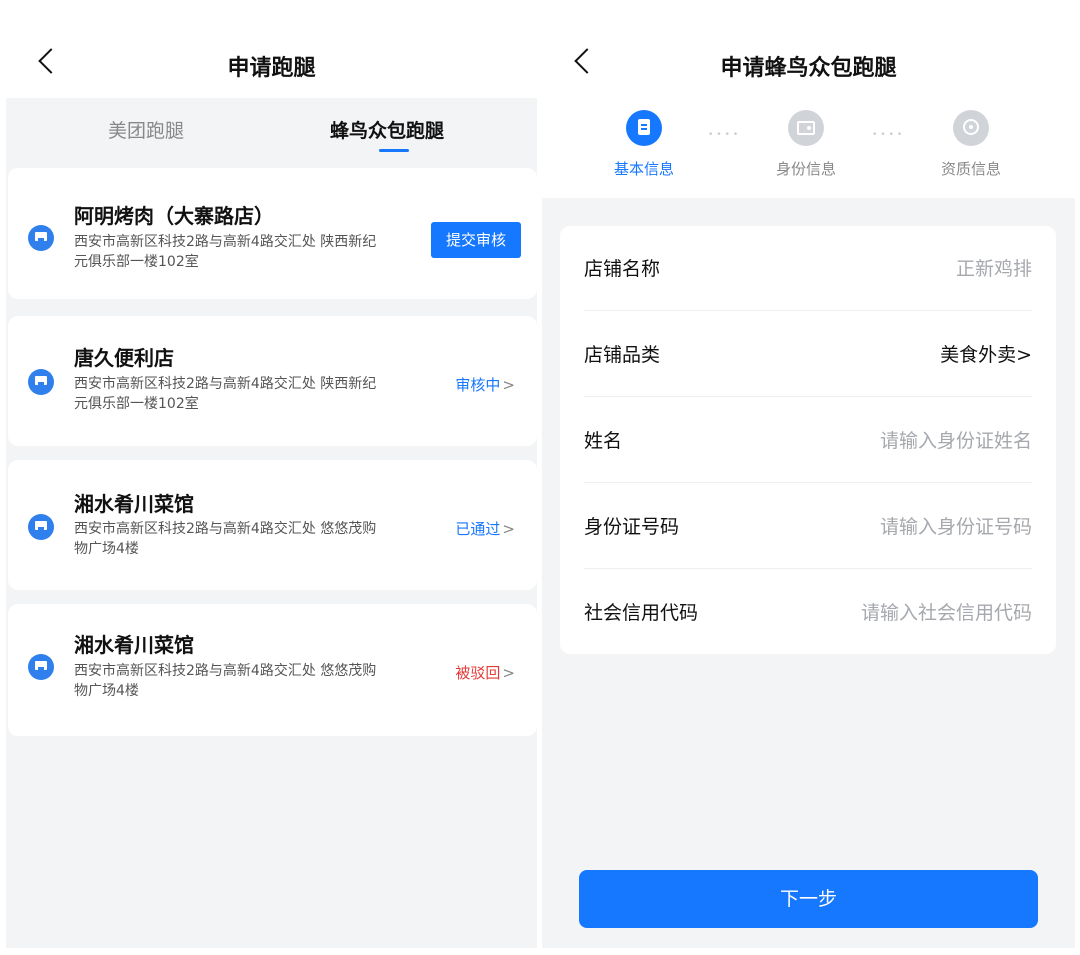 The width and height of the screenshot is (1080, 955). Describe the element at coordinates (603, 441) in the screenshot. I see `field-label: 姓名` at that location.